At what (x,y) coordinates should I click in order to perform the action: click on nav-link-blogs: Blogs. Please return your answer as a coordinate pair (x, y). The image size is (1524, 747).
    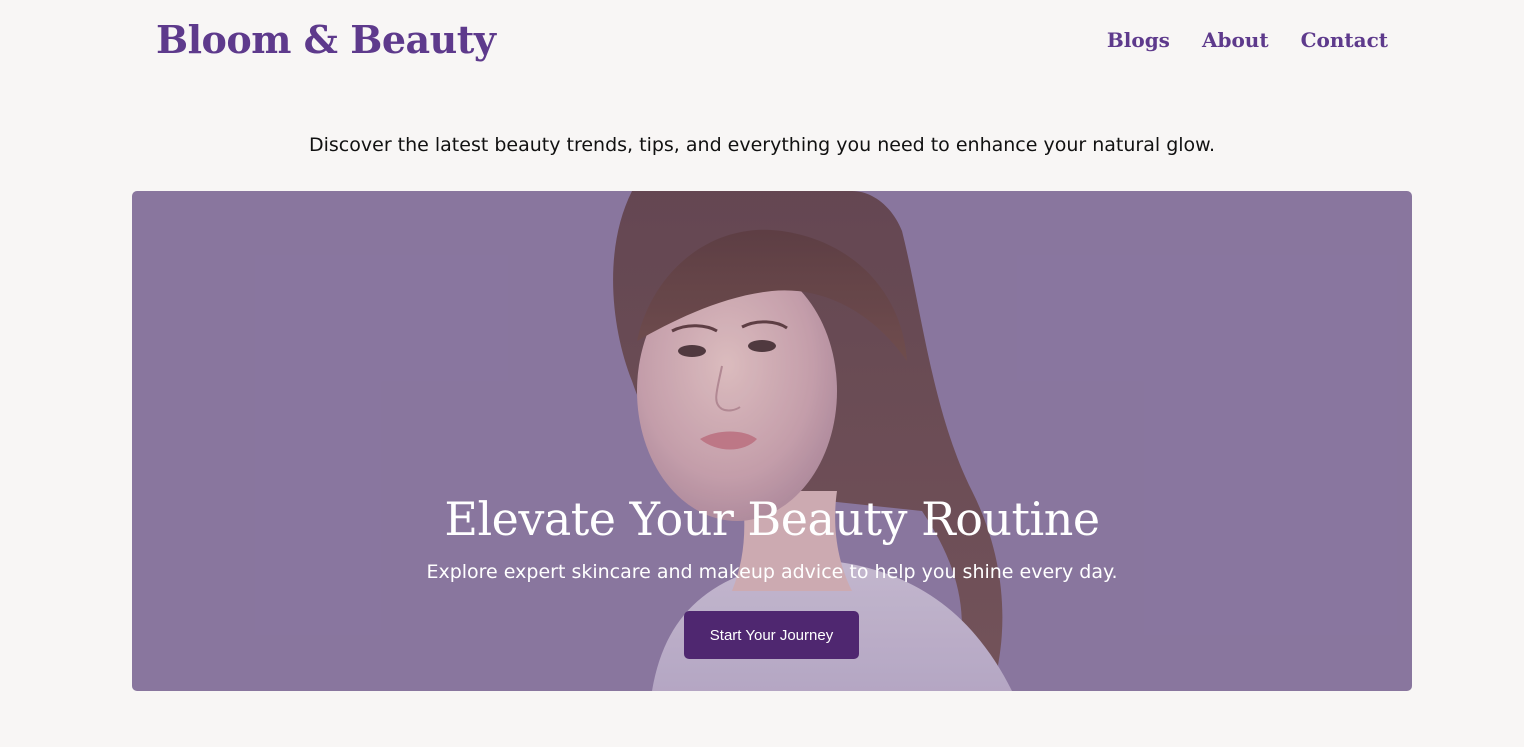
    Looking at the image, I should click on (1138, 40).